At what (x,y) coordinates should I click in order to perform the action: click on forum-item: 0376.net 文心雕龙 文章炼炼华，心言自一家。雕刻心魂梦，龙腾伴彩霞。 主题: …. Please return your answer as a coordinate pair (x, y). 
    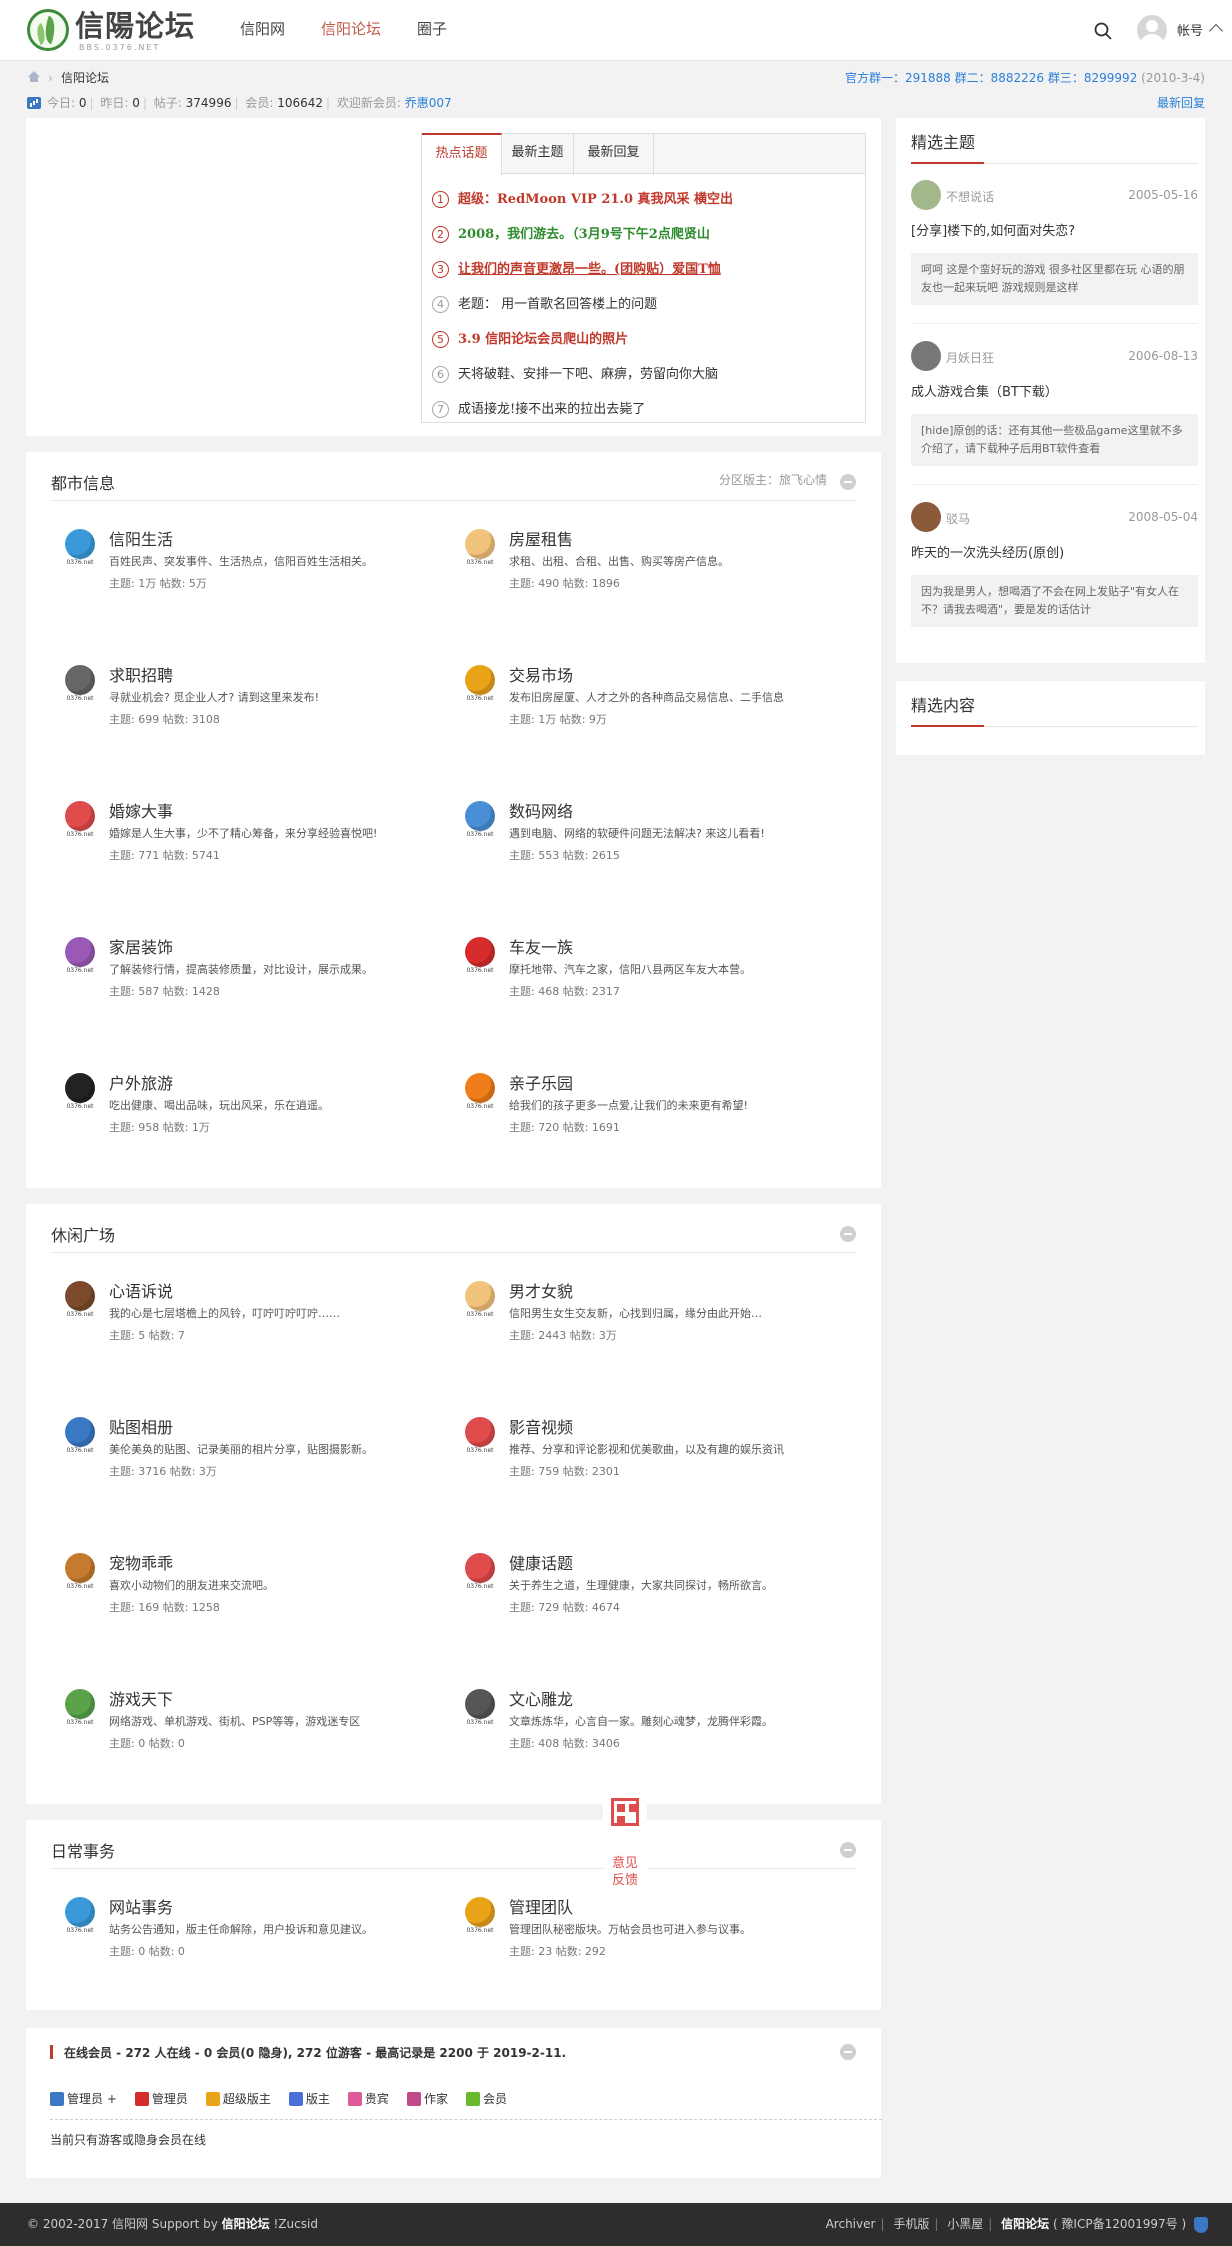
    Looking at the image, I should click on (652, 1731).